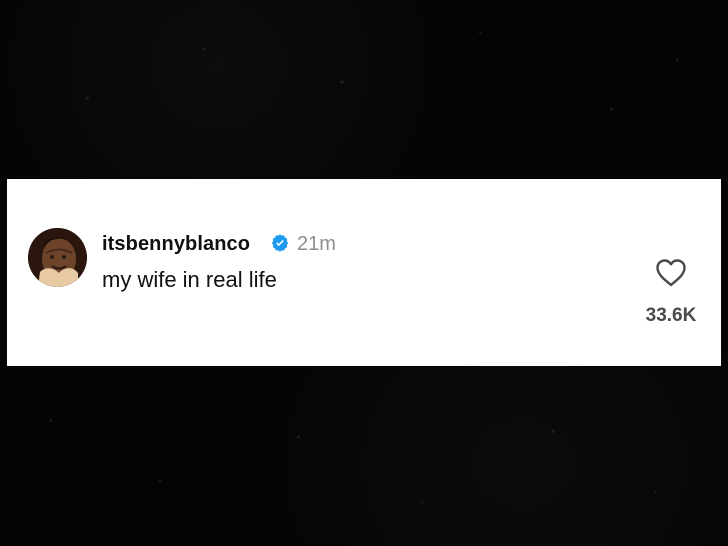  I want to click on timestamp: 21m, so click(316, 244).